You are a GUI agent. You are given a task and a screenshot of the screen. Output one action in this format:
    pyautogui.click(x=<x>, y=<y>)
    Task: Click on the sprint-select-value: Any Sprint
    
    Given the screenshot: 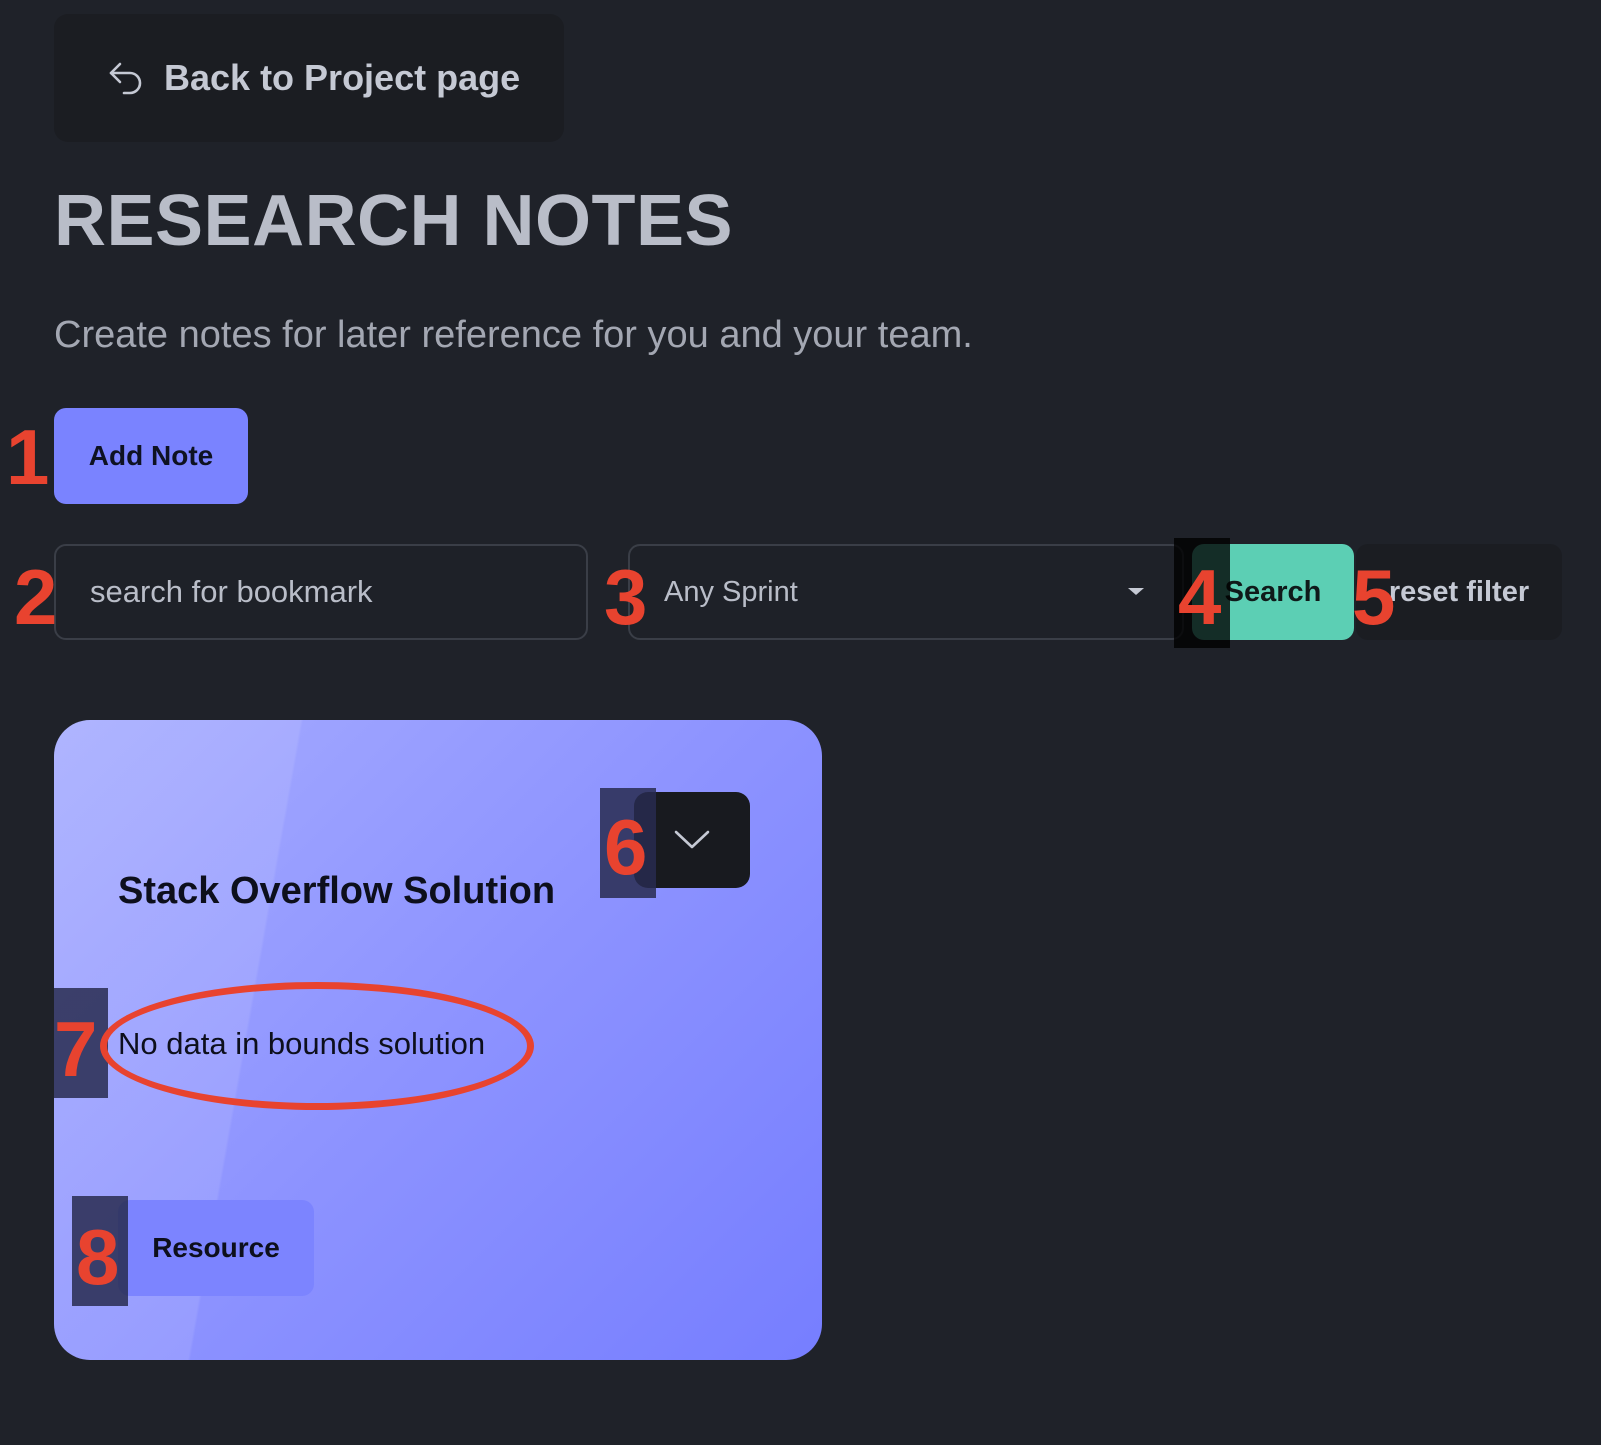 What is the action you would take?
    pyautogui.click(x=731, y=591)
    